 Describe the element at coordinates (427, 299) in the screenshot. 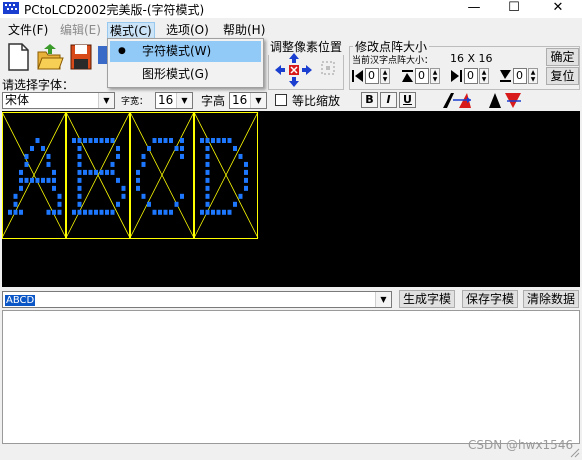

I see `generate-button: 生成字模` at that location.